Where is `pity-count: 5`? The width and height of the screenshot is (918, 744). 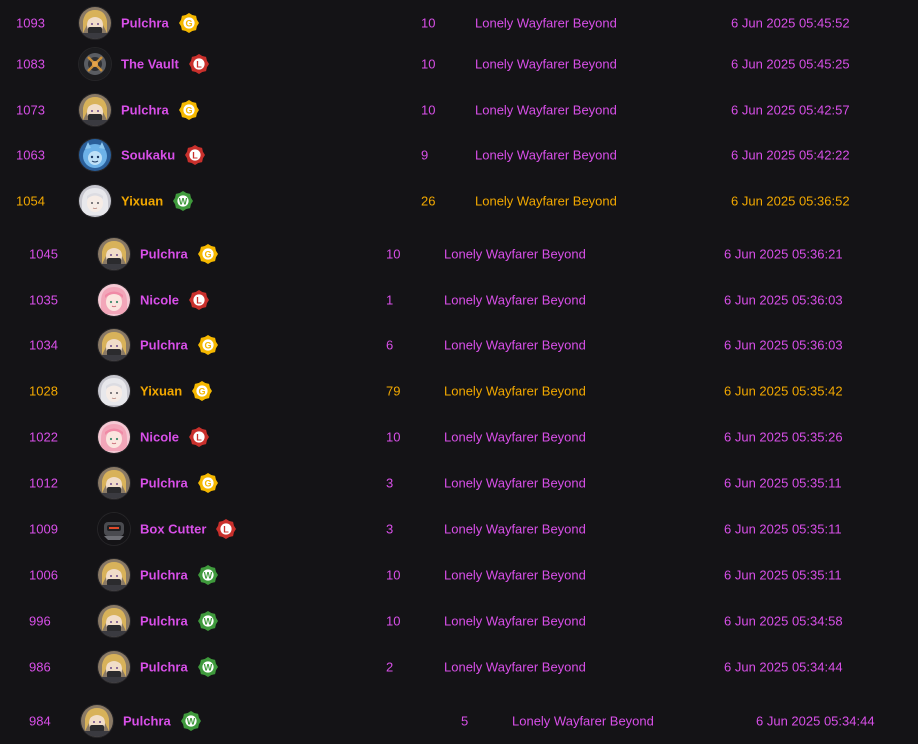
pity-count: 5 is located at coordinates (465, 721).